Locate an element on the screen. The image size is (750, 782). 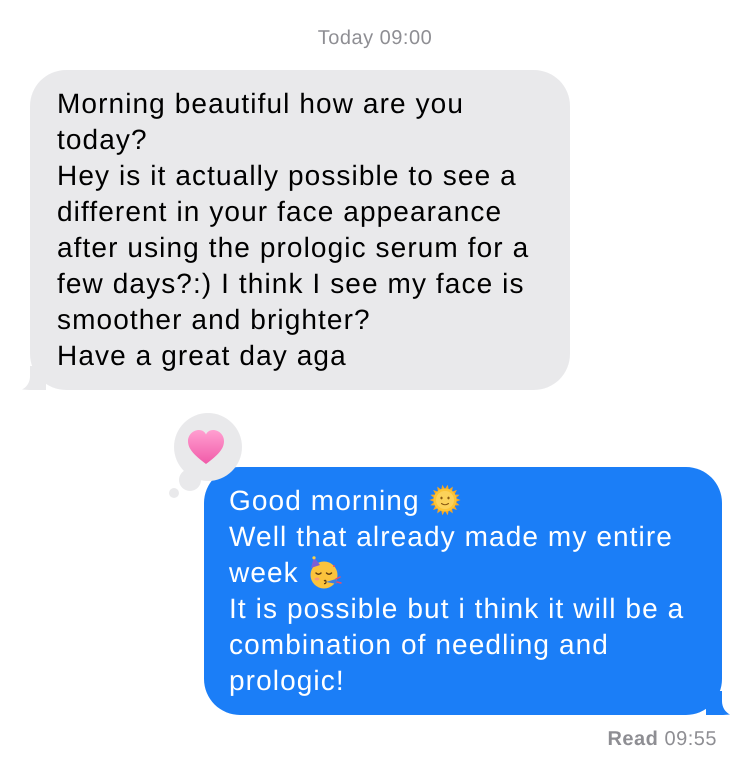
heart-icon is located at coordinates (206, 447).